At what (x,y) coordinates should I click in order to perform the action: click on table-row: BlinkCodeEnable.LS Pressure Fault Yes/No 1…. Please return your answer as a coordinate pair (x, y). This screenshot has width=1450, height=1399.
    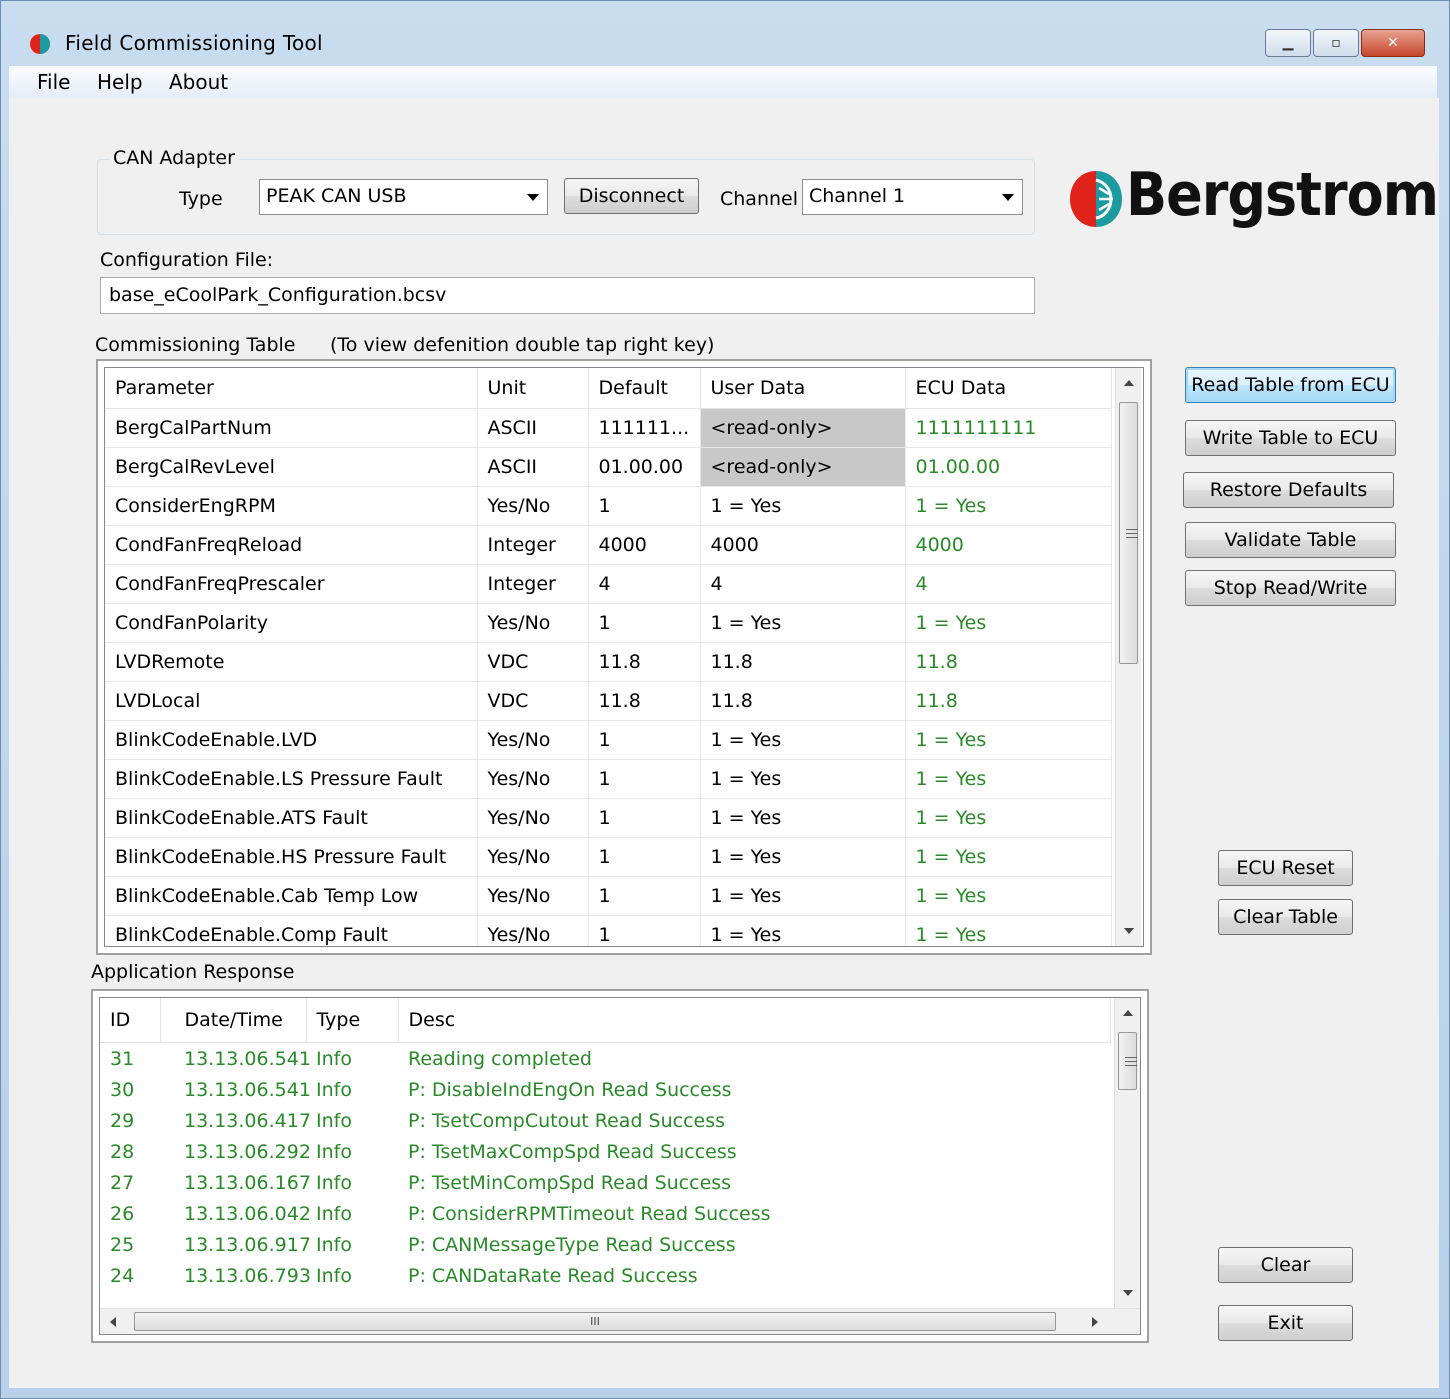
    Looking at the image, I should click on (608, 779).